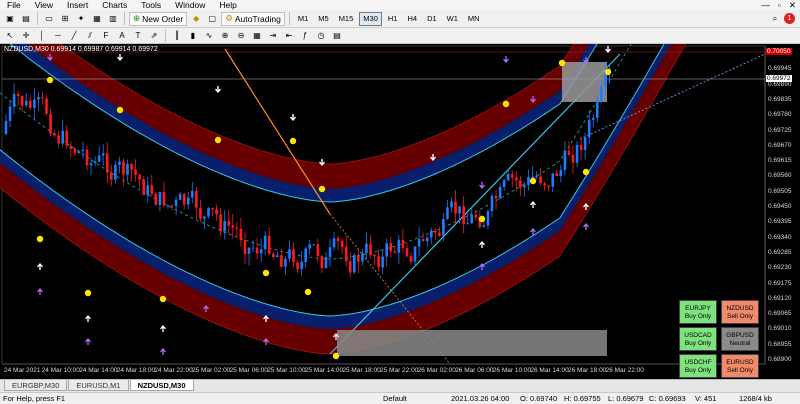  I want to click on profiles-icon: ▤, so click(26, 19).